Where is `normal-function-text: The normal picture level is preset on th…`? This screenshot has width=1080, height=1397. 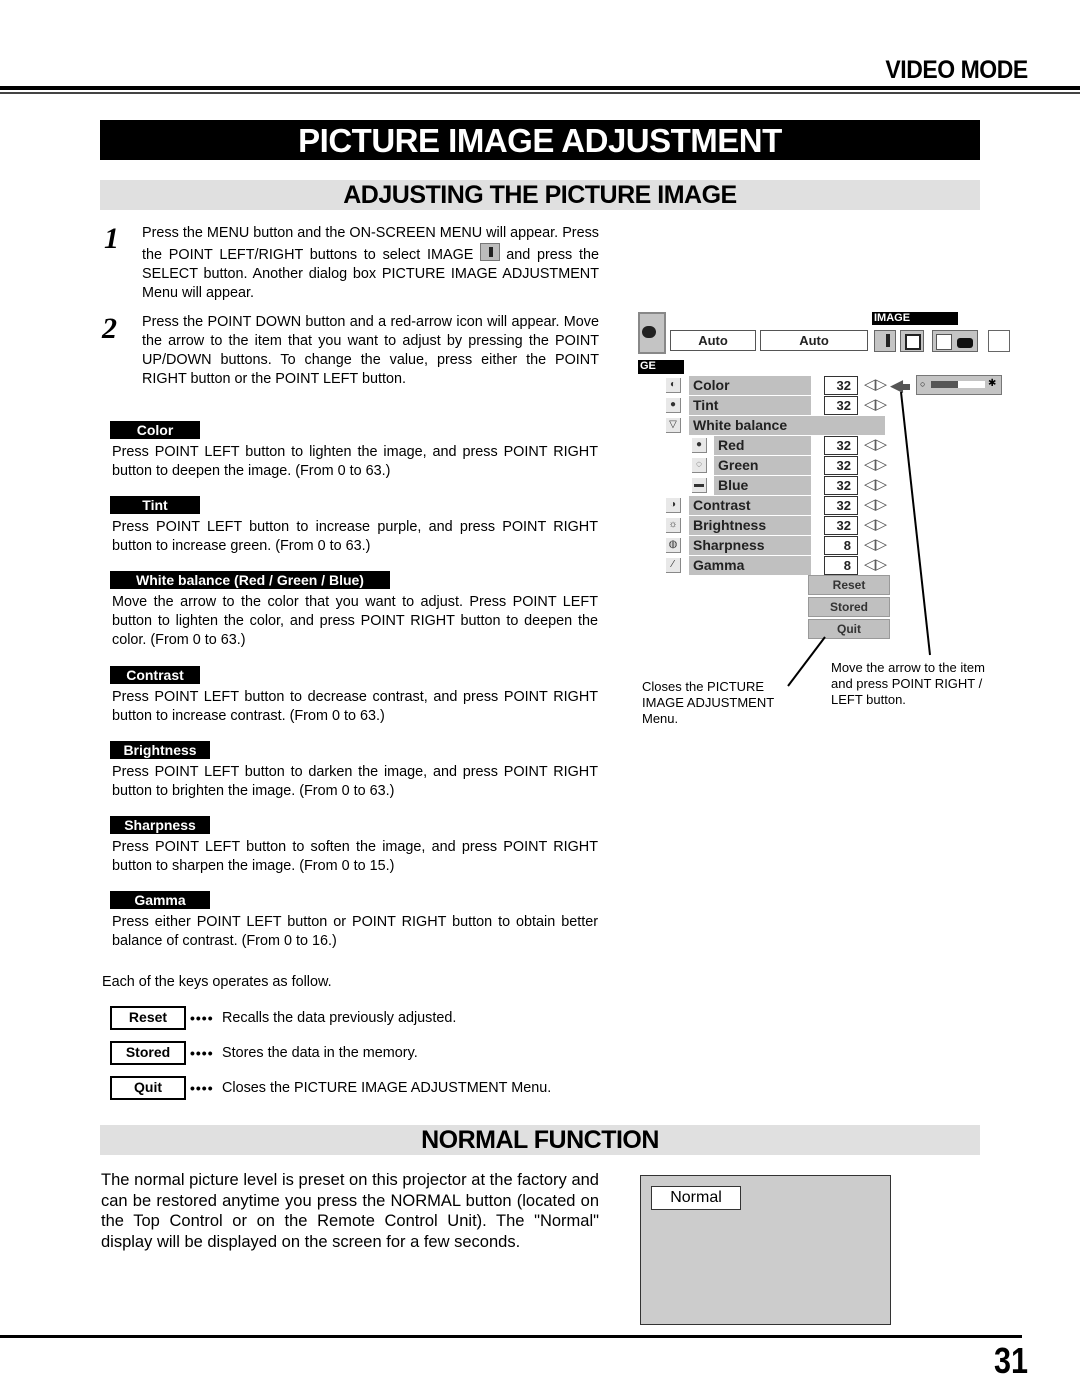 normal-function-text: The normal picture level is preset on th… is located at coordinates (350, 1211).